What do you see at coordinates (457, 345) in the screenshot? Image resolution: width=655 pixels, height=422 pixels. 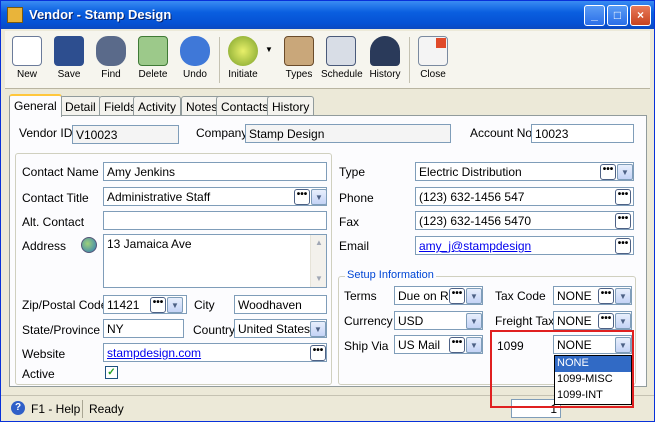 I see `ship-via-lookup-button: •••` at bounding box center [457, 345].